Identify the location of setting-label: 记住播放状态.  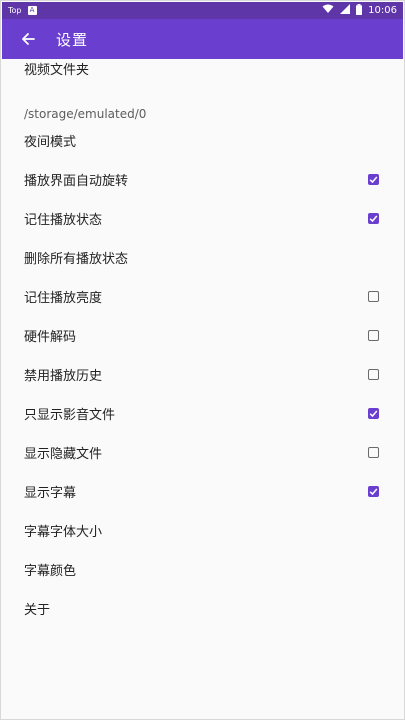
(63, 220).